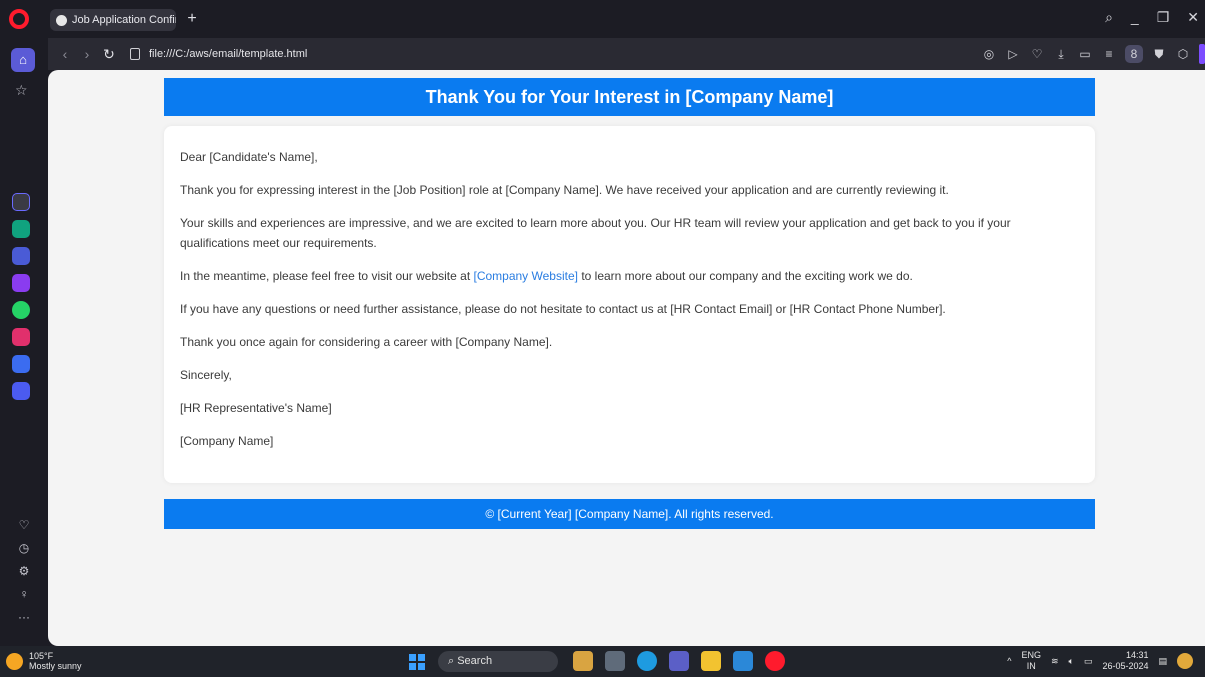  I want to click on battery-icon: ▭, so click(1085, 54).